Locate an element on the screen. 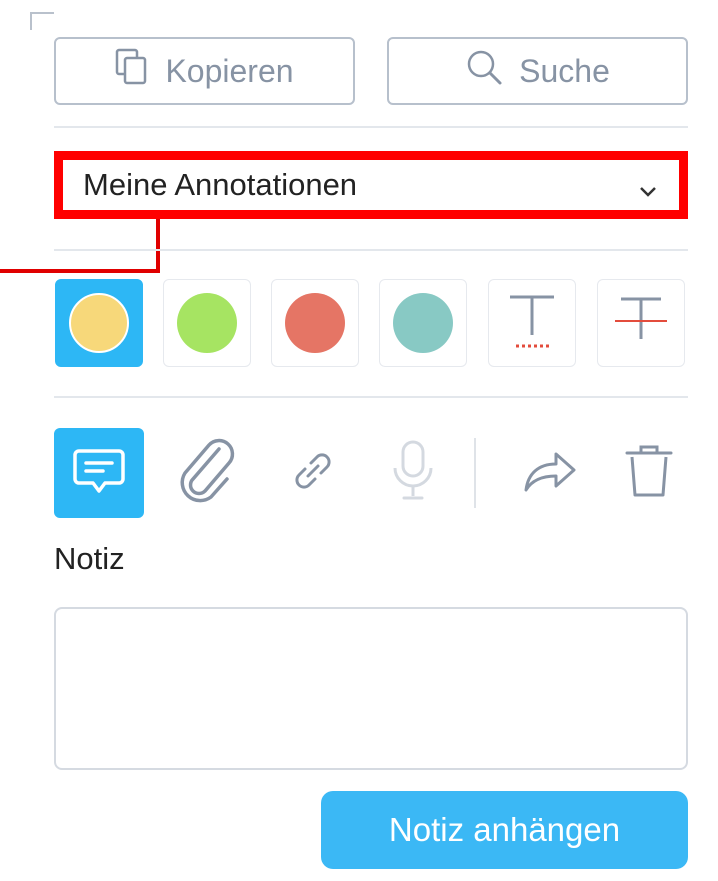 This screenshot has width=718, height=881. share-icon is located at coordinates (550, 473).